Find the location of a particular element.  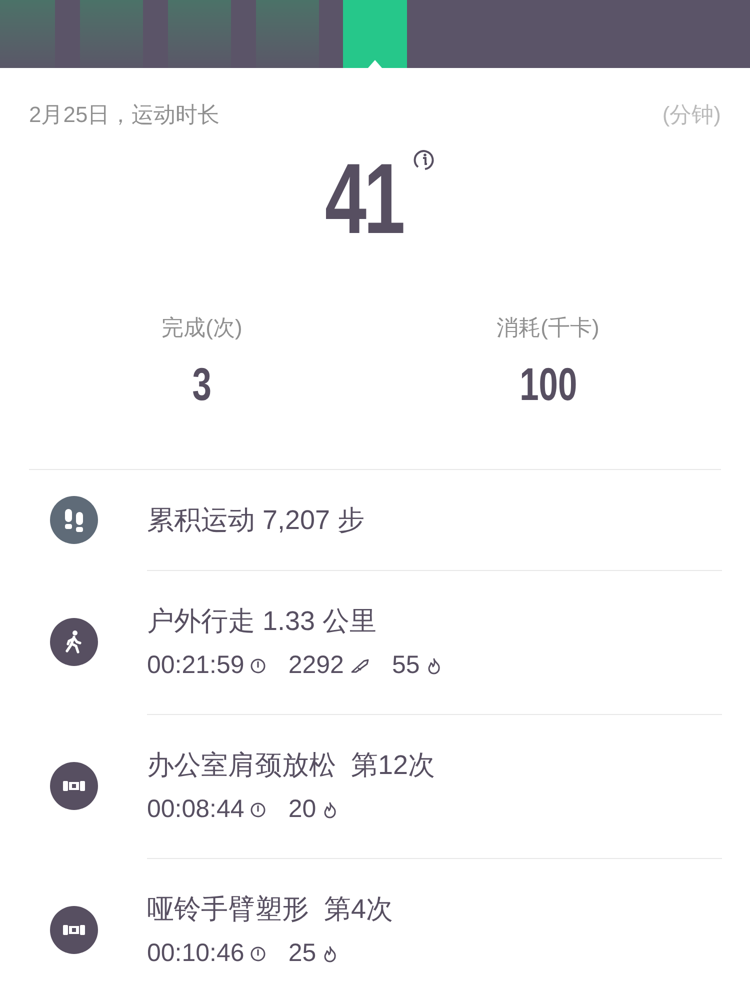

selected-day-bar is located at coordinates (375, 34).